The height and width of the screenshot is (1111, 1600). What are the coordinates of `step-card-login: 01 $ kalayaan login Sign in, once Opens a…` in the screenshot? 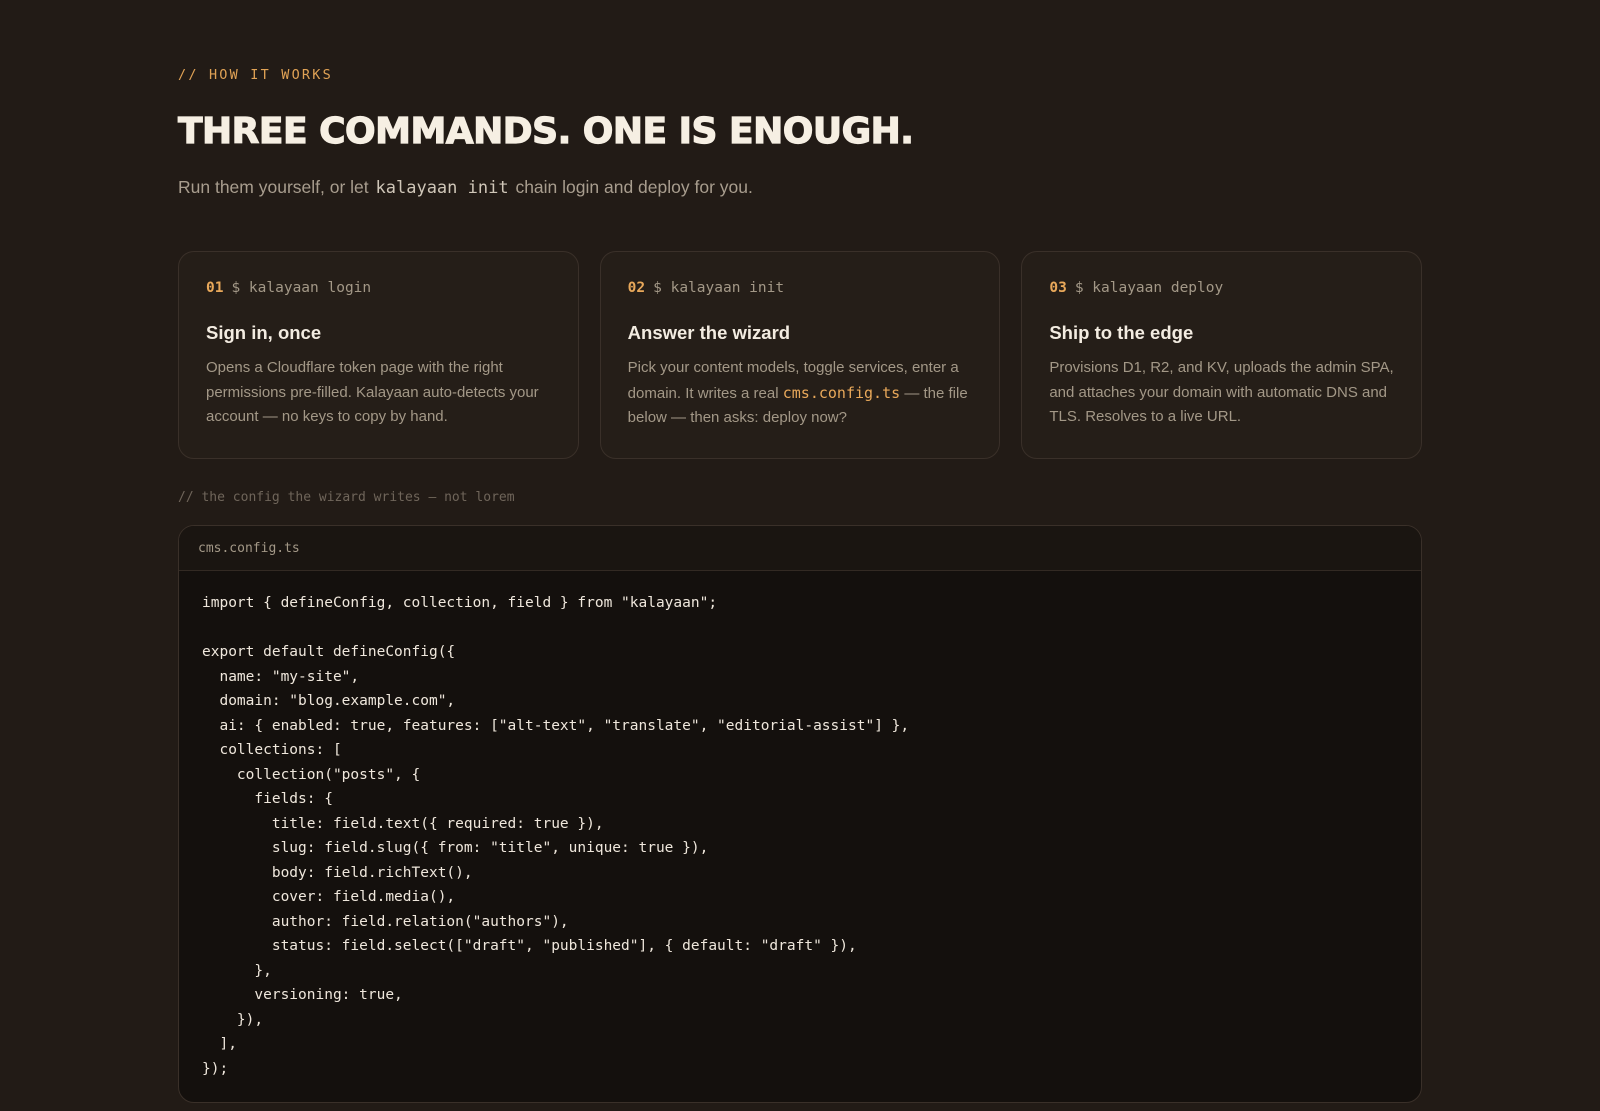 It's located at (378, 355).